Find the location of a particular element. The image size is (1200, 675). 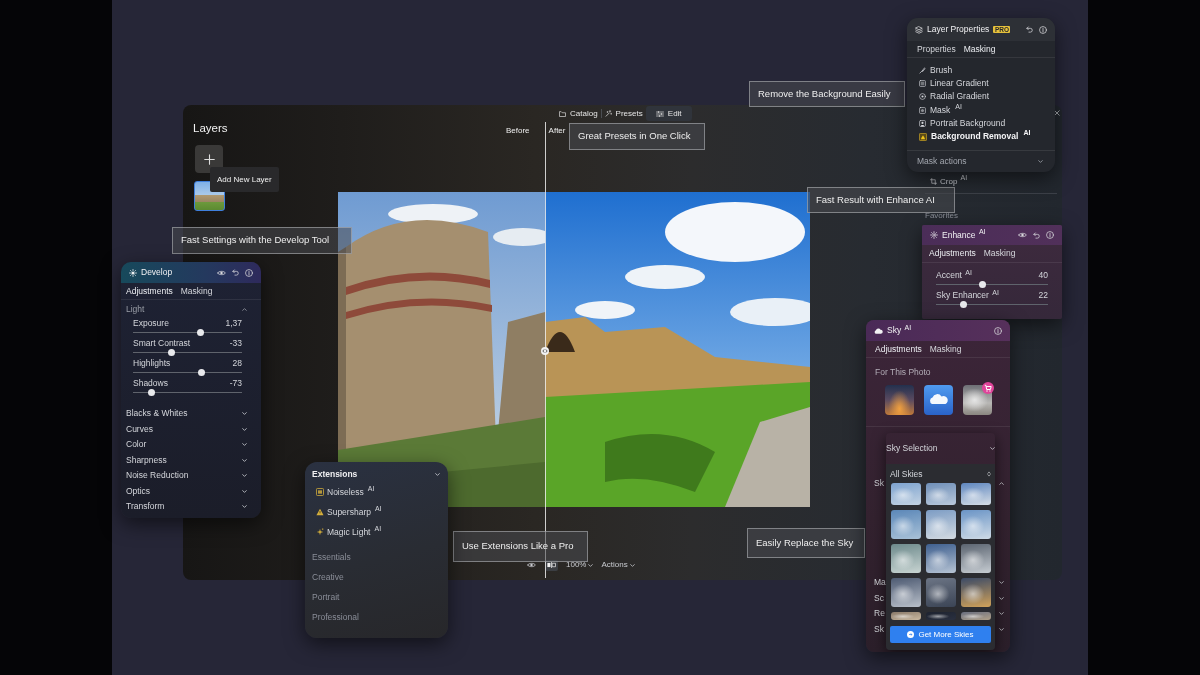

panel-title: Develop is located at coordinates (157, 272).